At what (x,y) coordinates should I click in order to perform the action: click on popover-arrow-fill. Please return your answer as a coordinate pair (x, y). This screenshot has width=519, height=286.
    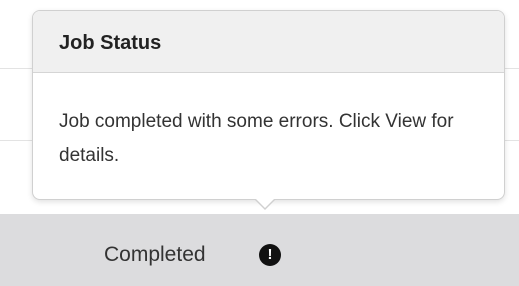
    Looking at the image, I should click on (265, 203).